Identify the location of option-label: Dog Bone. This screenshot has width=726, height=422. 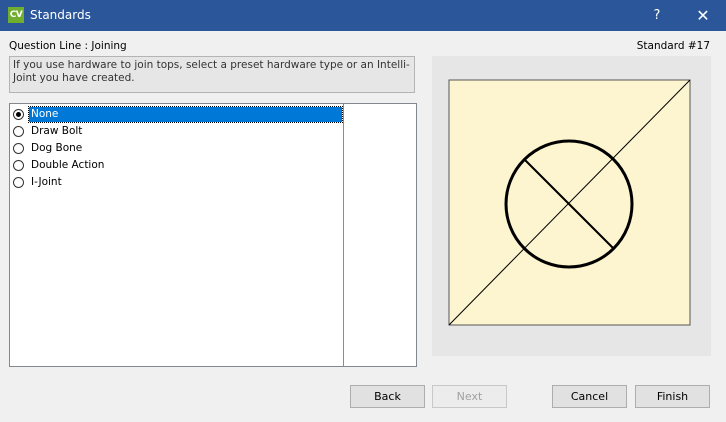
(57, 148).